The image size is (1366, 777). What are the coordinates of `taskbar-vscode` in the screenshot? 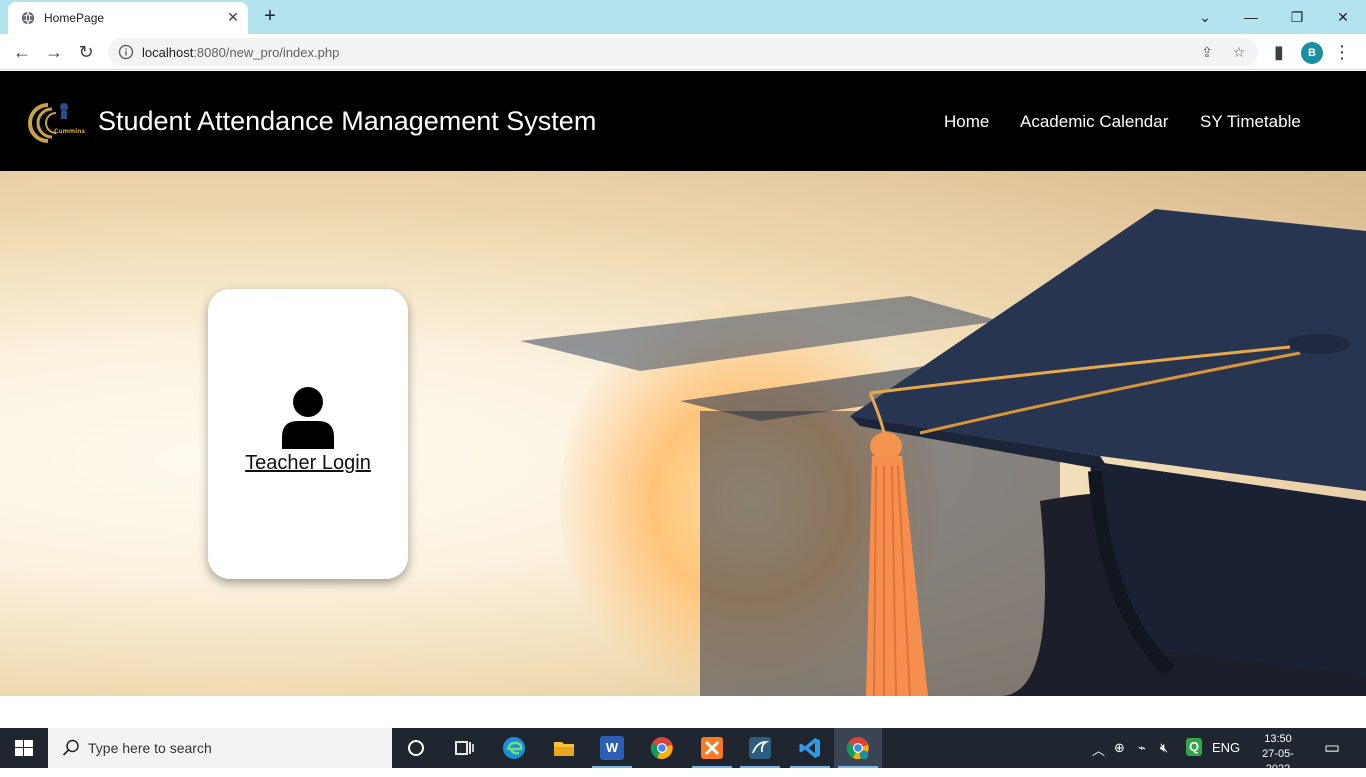 It's located at (810, 748).